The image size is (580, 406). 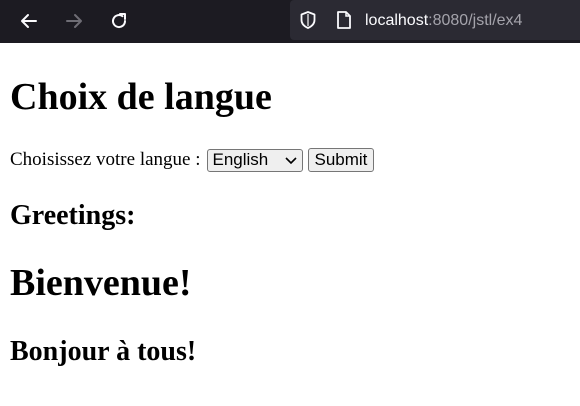 I want to click on chevron-down-icon, so click(x=290, y=160).